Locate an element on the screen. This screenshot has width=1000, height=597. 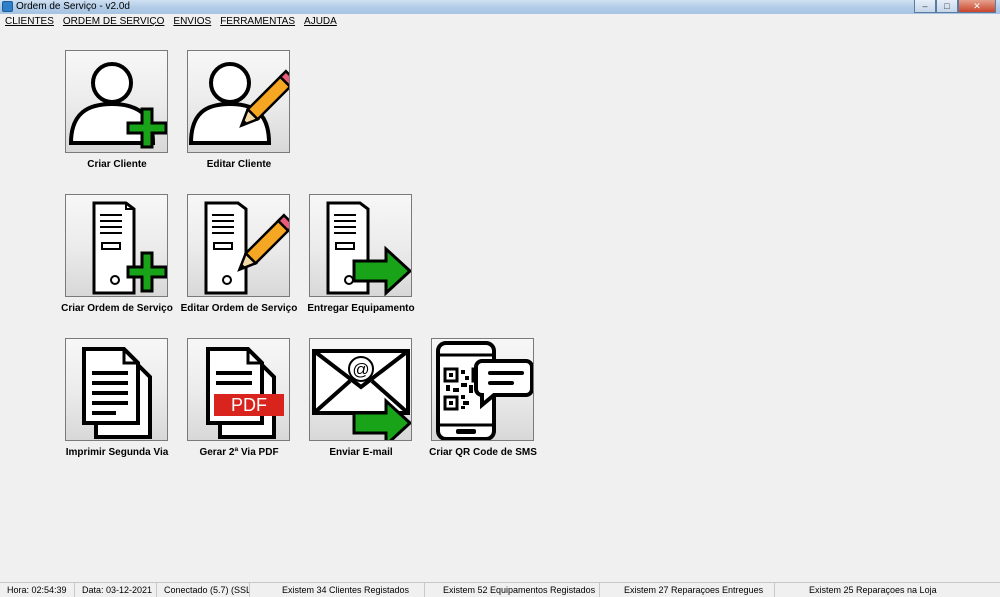
window-title: Ordem de Serviço - v2.0d is located at coordinates (73, 6).